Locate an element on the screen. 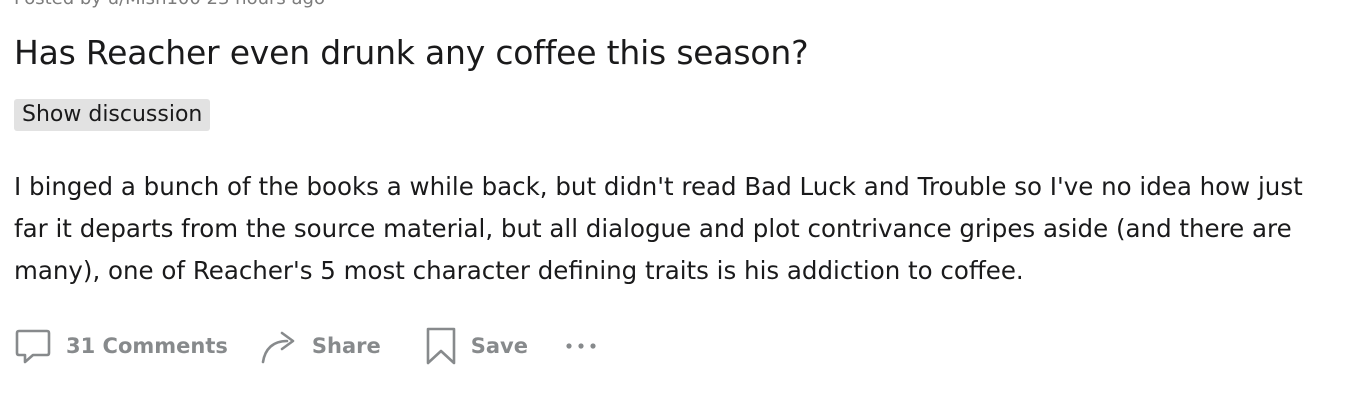 The height and width of the screenshot is (408, 1350). share-button: Share is located at coordinates (320, 346).